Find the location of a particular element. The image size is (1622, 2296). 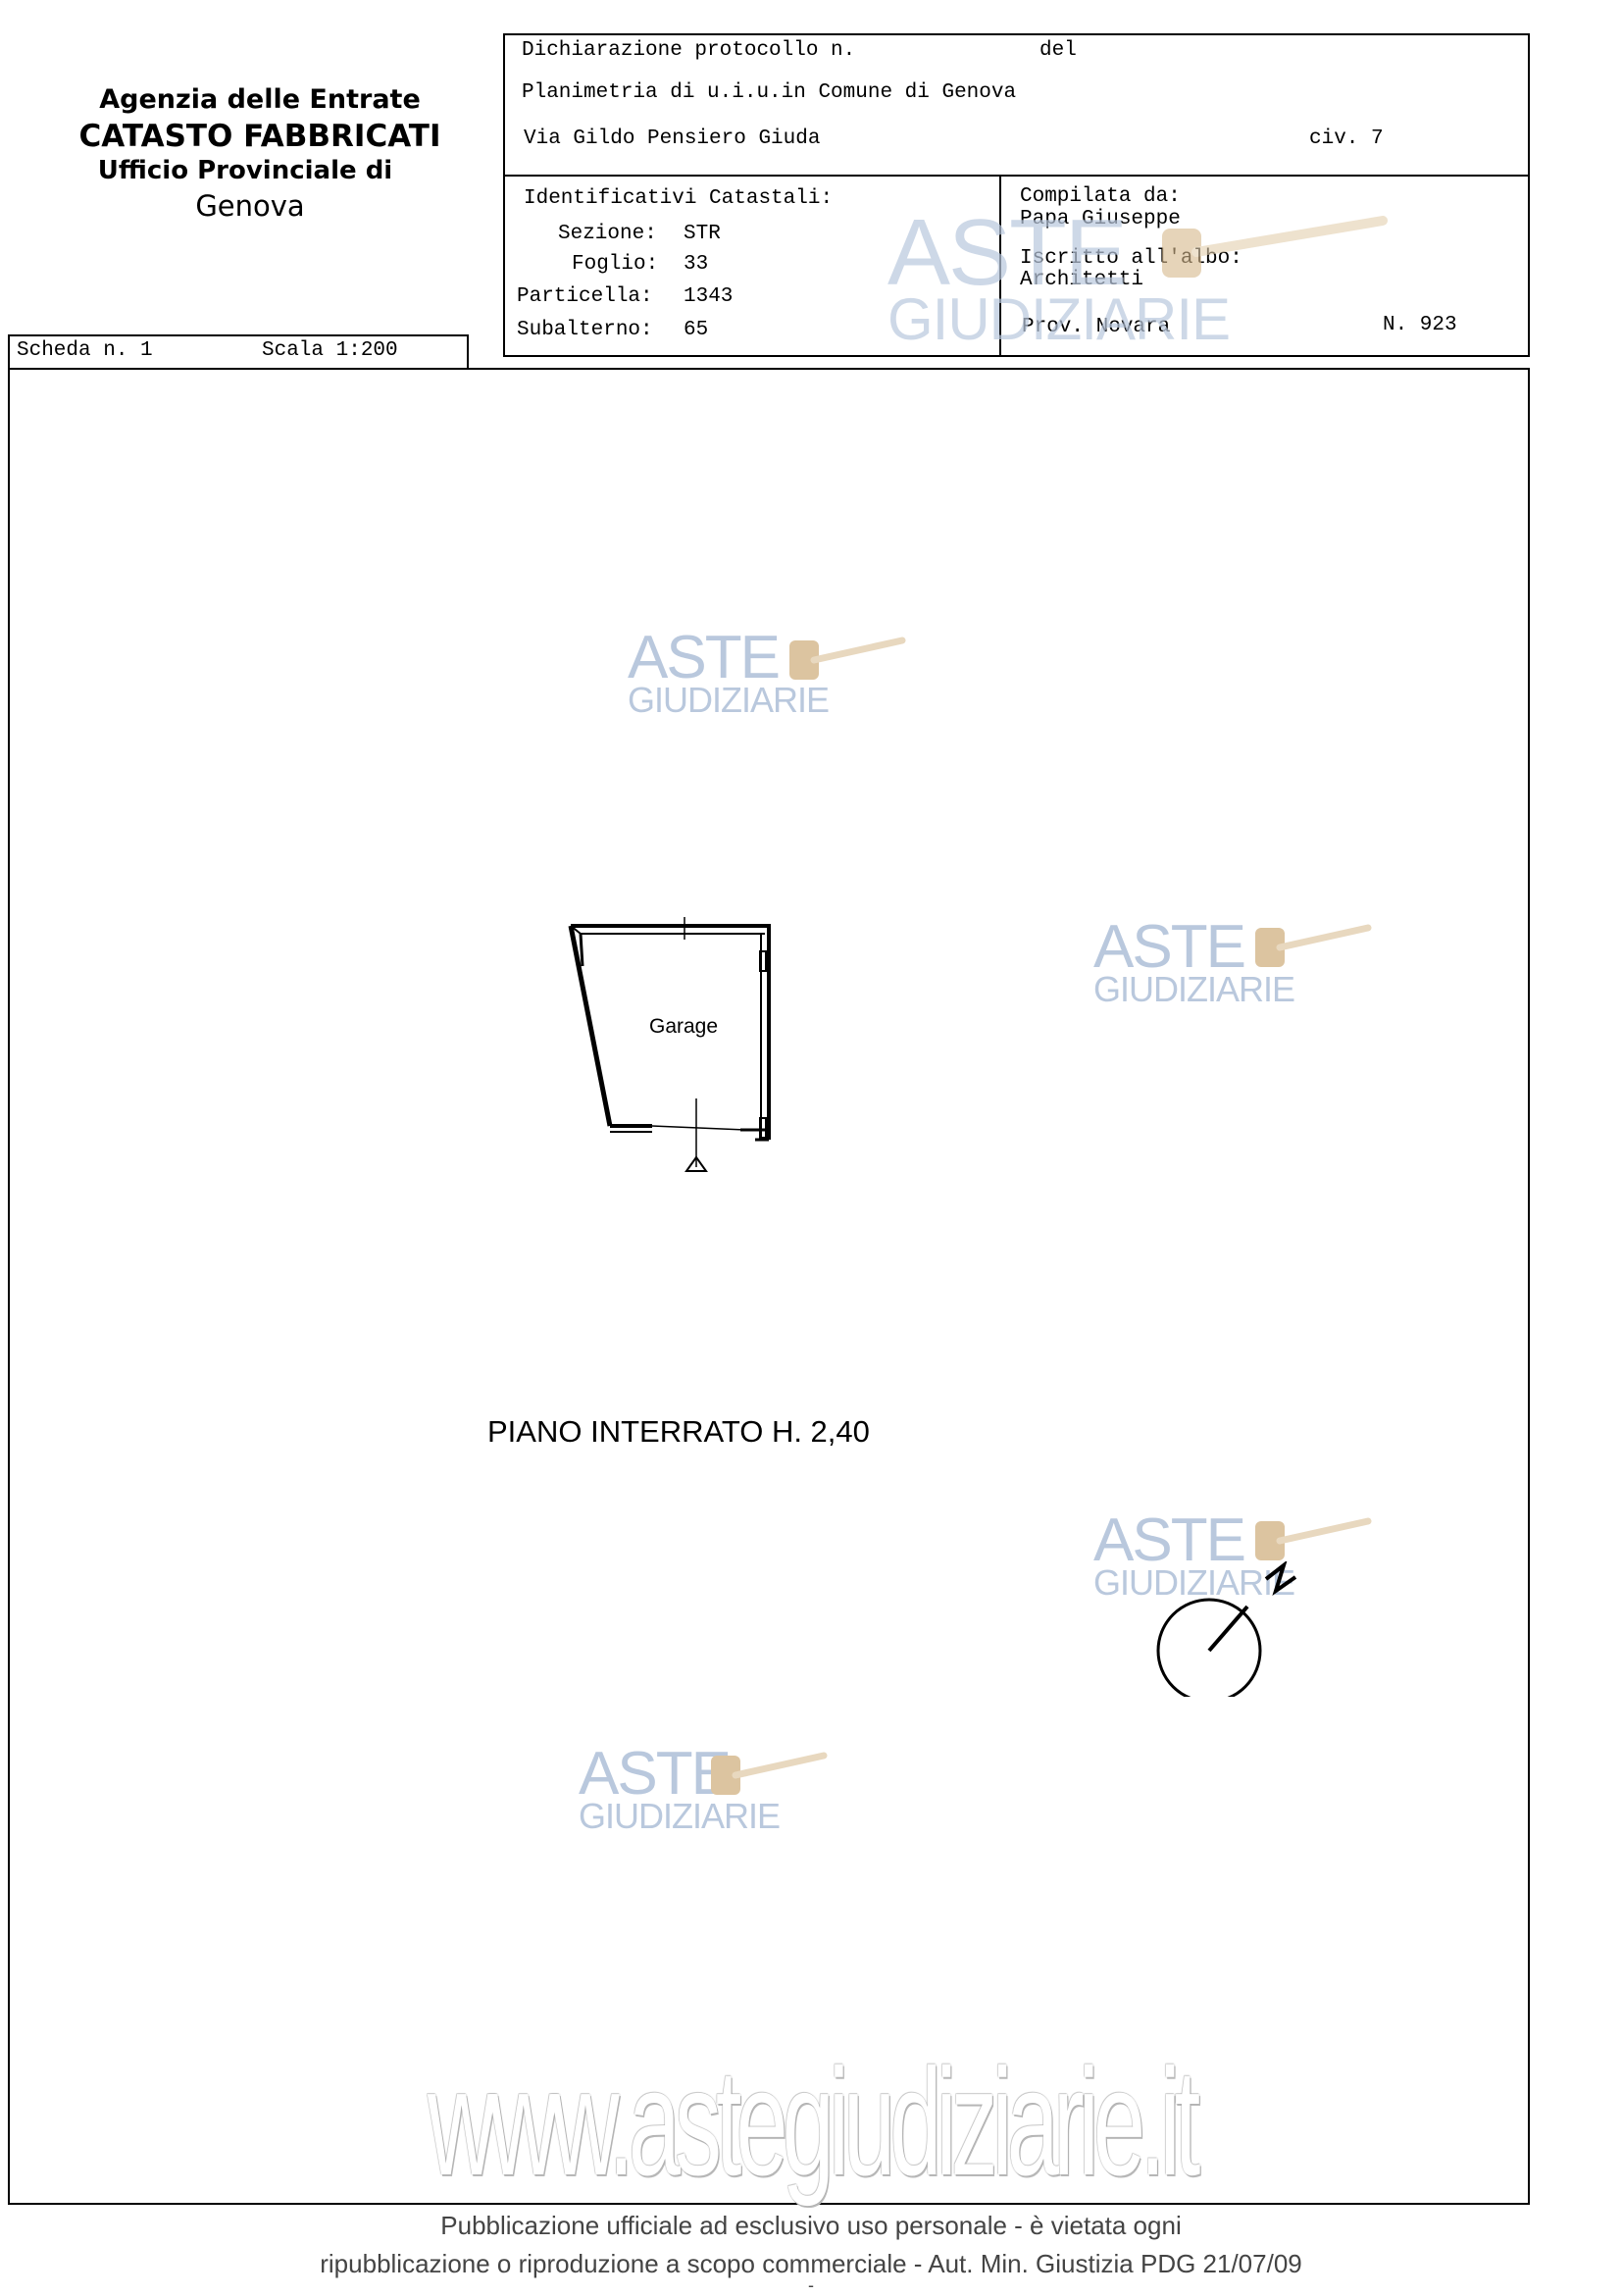

subalterno-label: Subalterno: is located at coordinates (585, 330).